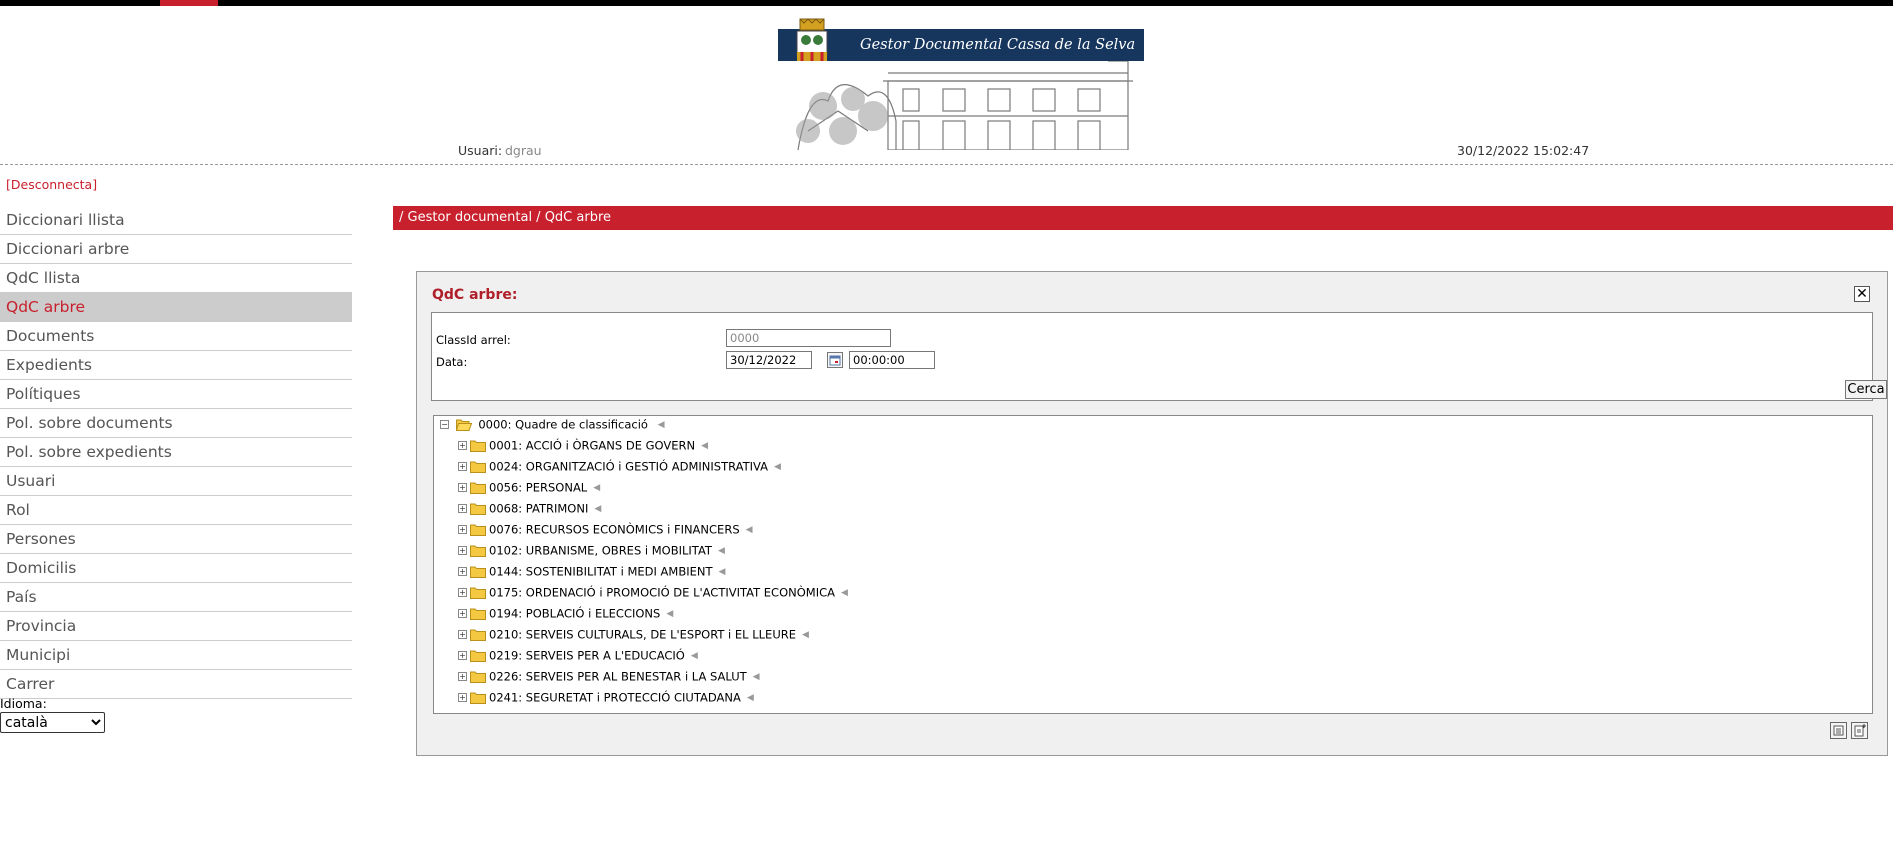 This screenshot has width=1893, height=852. I want to click on current-datetime: 30/12/2022 15:02:47, so click(1523, 150).